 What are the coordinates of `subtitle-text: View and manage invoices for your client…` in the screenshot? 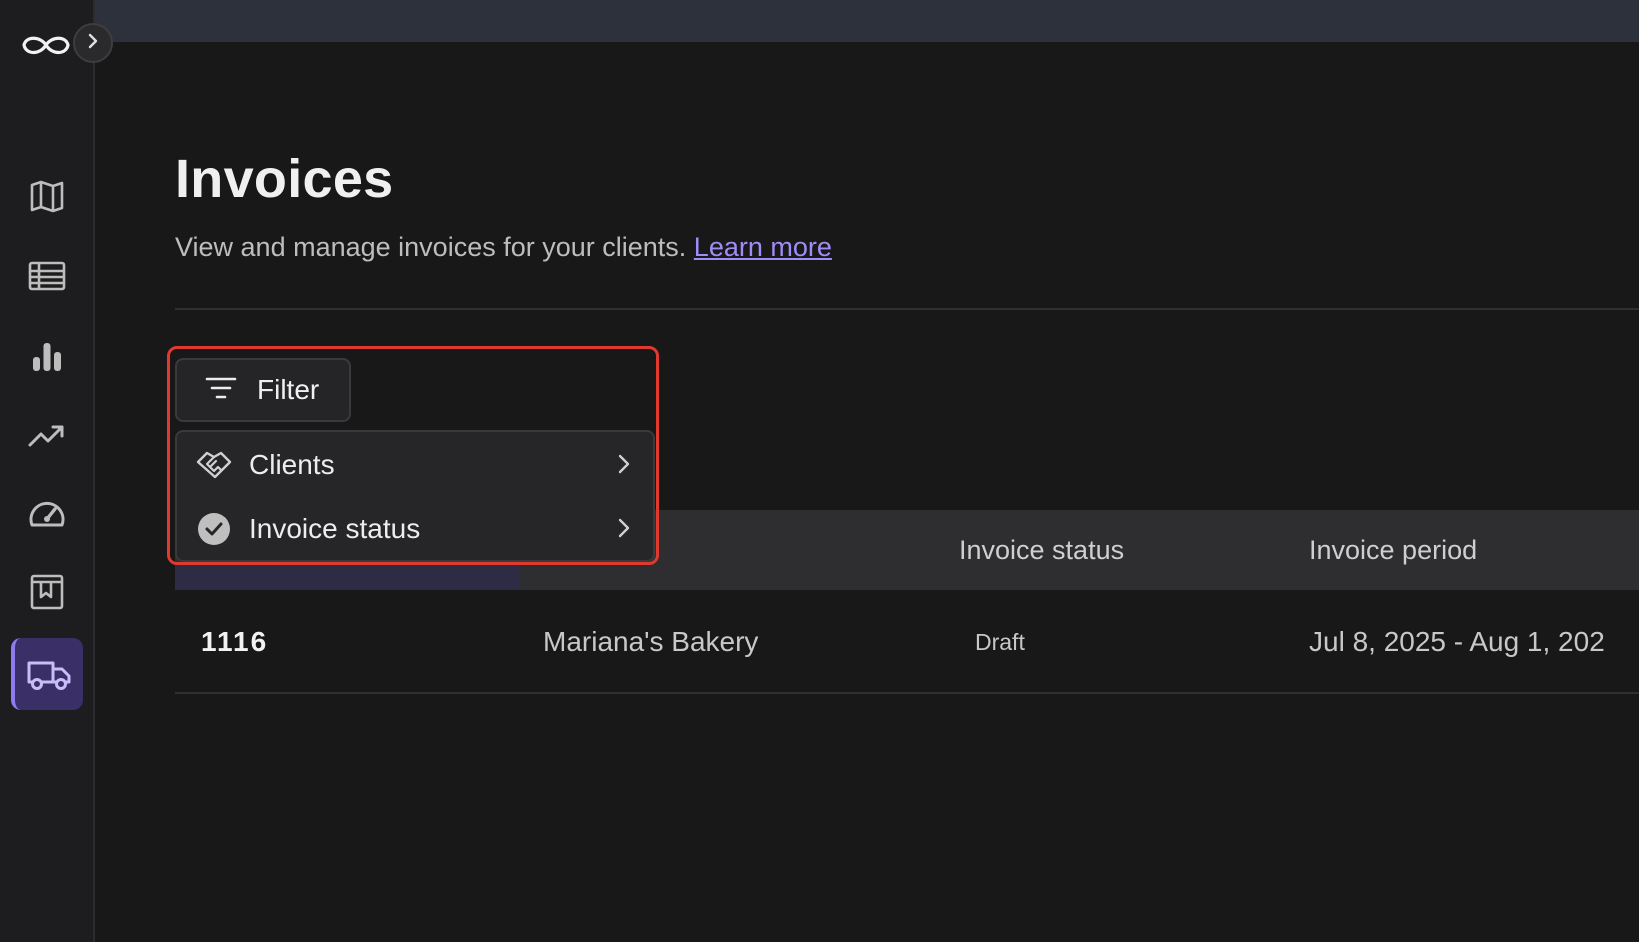 It's located at (431, 247).